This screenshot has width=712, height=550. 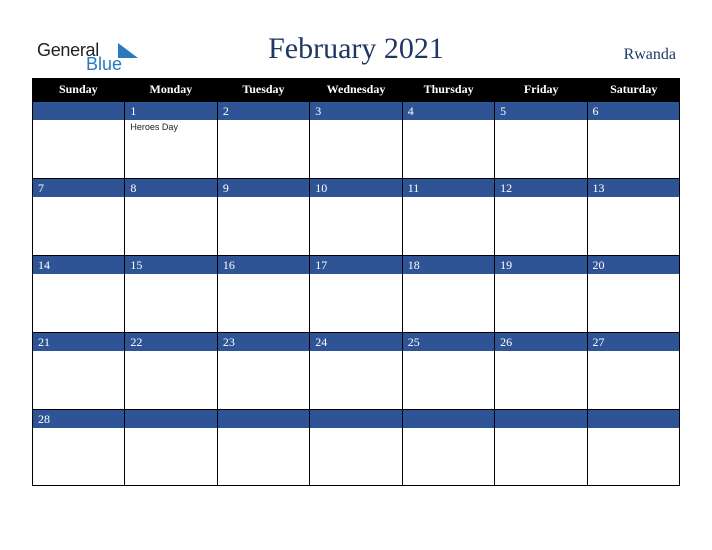 I want to click on calendar-title: February 2021, so click(x=356, y=48).